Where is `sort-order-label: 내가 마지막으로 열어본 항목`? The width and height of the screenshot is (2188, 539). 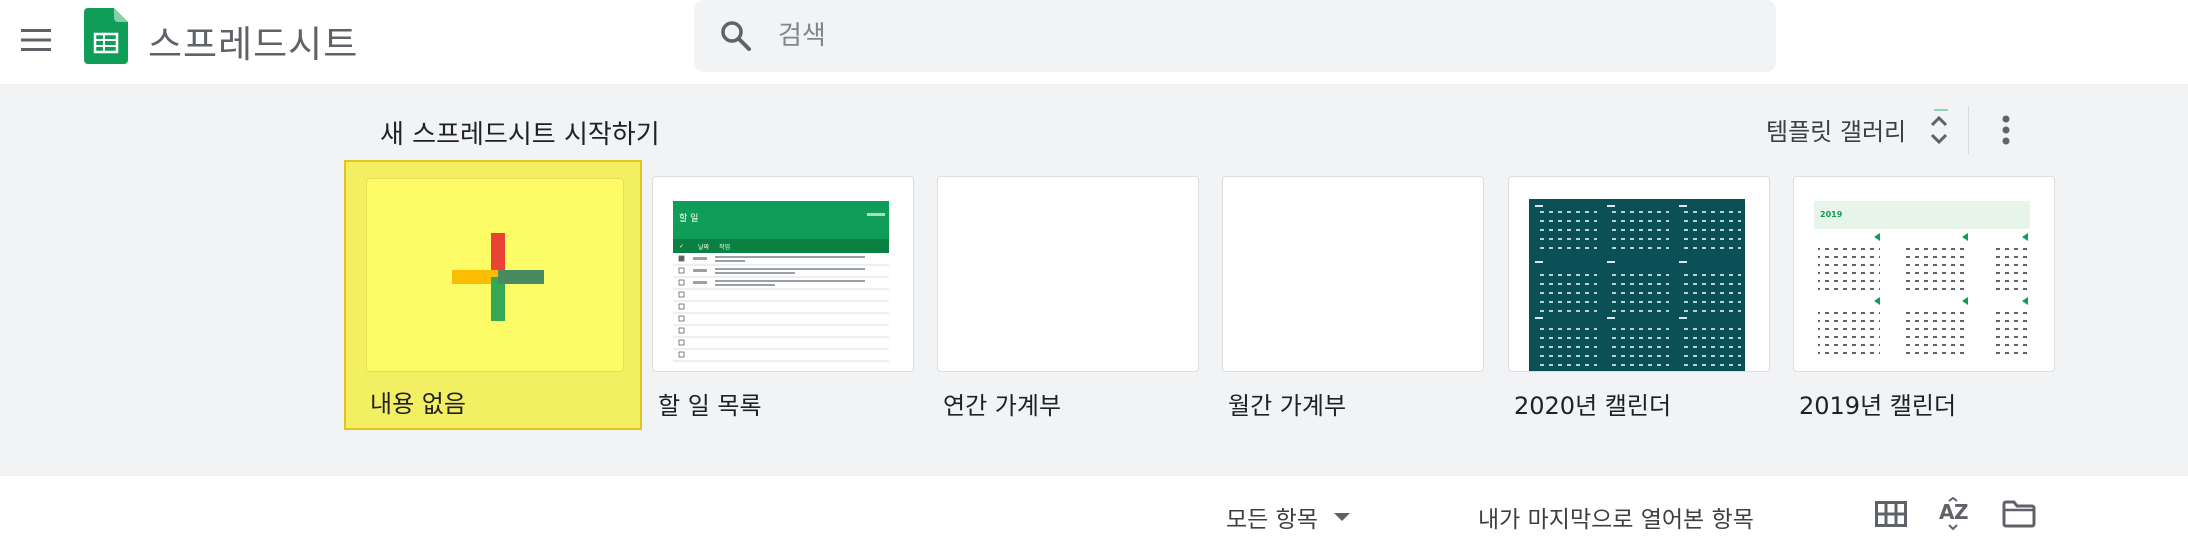 sort-order-label: 내가 마지막으로 열어본 항목 is located at coordinates (1616, 517).